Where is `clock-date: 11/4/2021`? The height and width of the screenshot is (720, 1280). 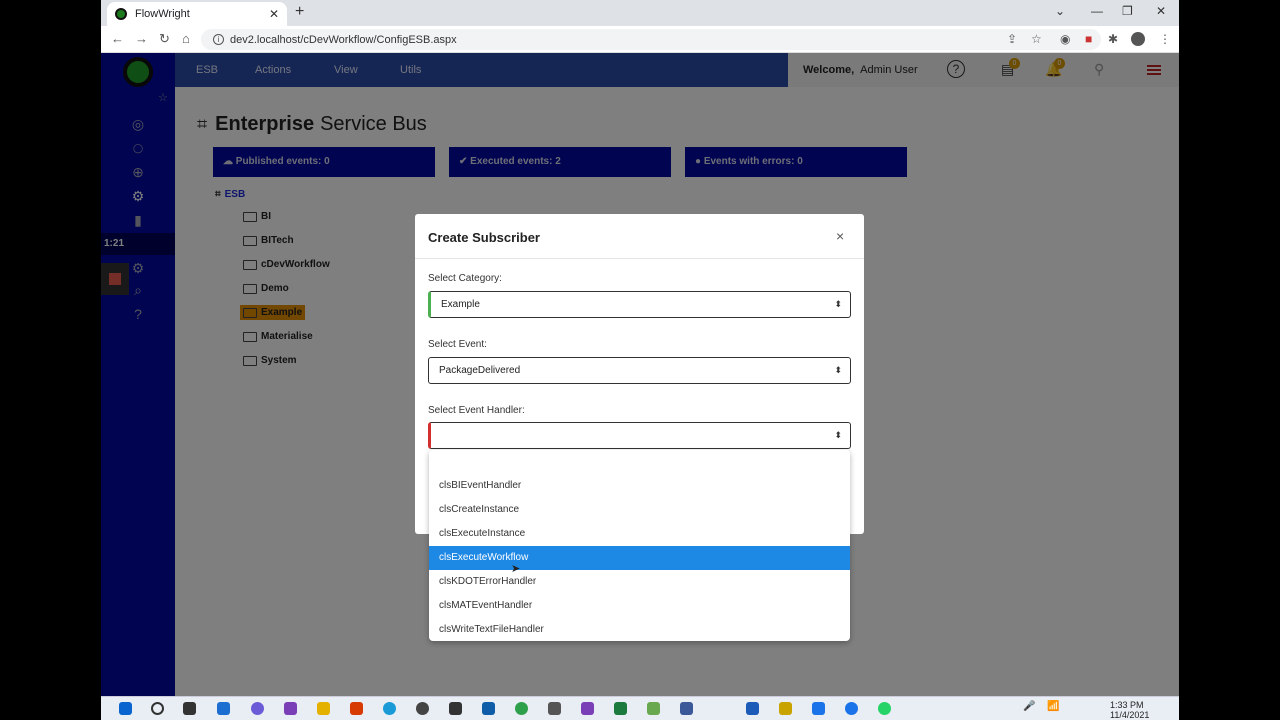
clock-date: 11/4/2021 is located at coordinates (1130, 715).